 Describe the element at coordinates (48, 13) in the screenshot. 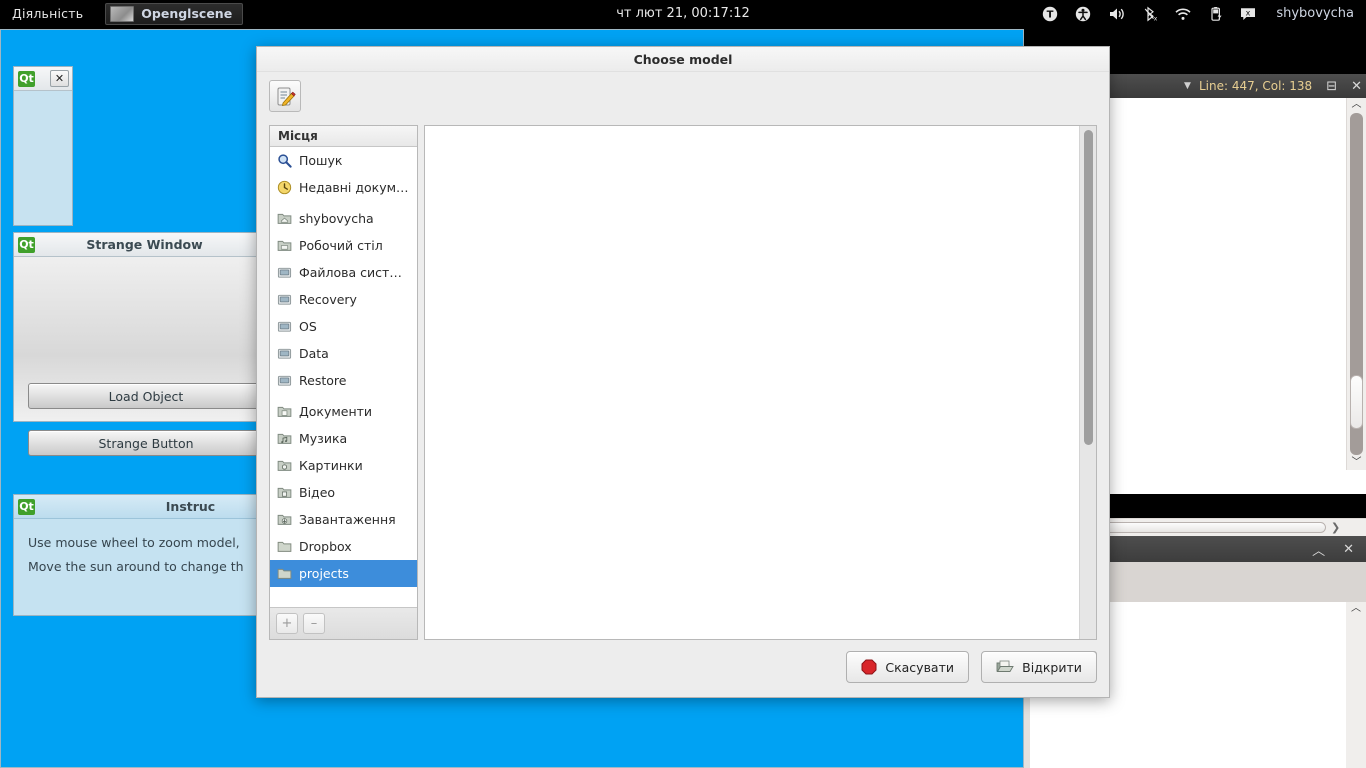

I see `activities-button: Діяльність` at that location.